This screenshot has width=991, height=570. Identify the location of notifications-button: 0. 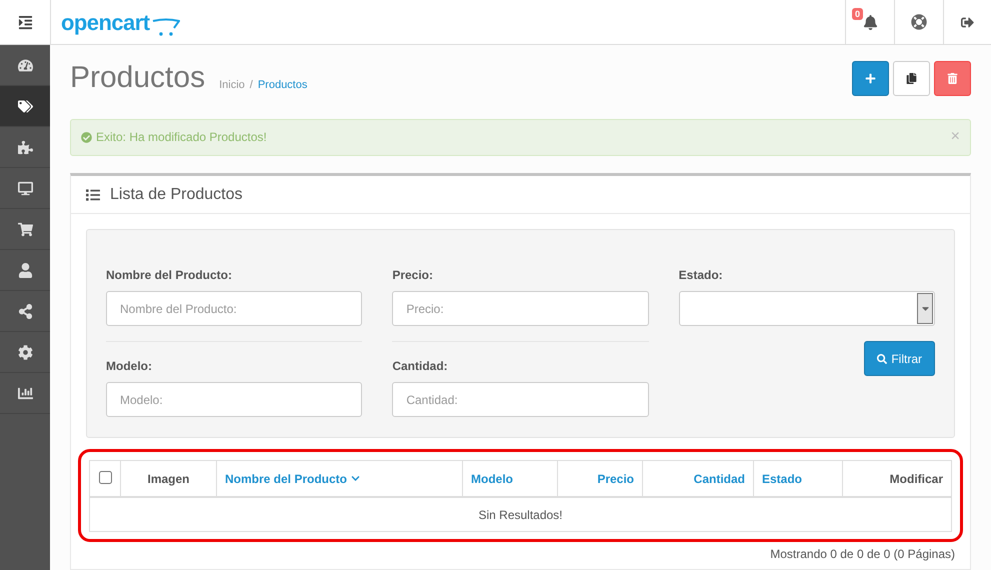
(869, 22).